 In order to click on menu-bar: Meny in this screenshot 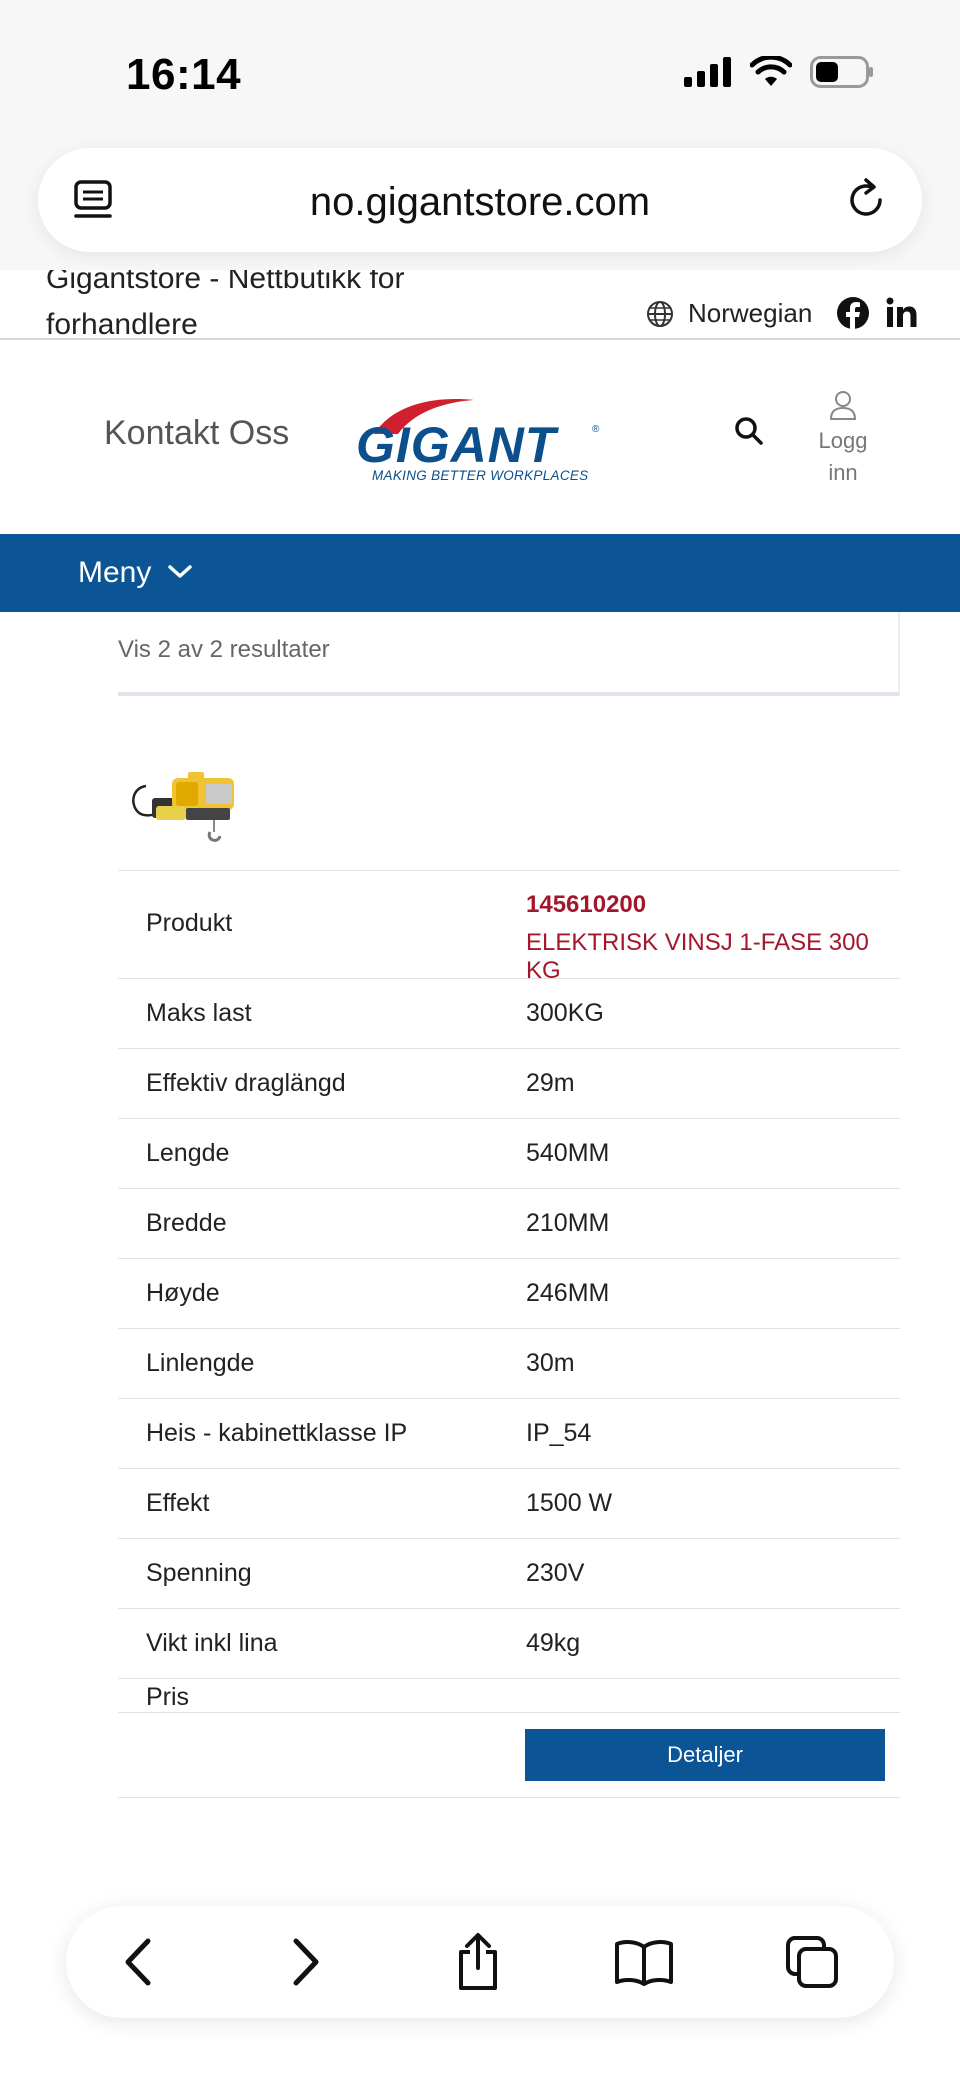, I will do `click(480, 573)`.